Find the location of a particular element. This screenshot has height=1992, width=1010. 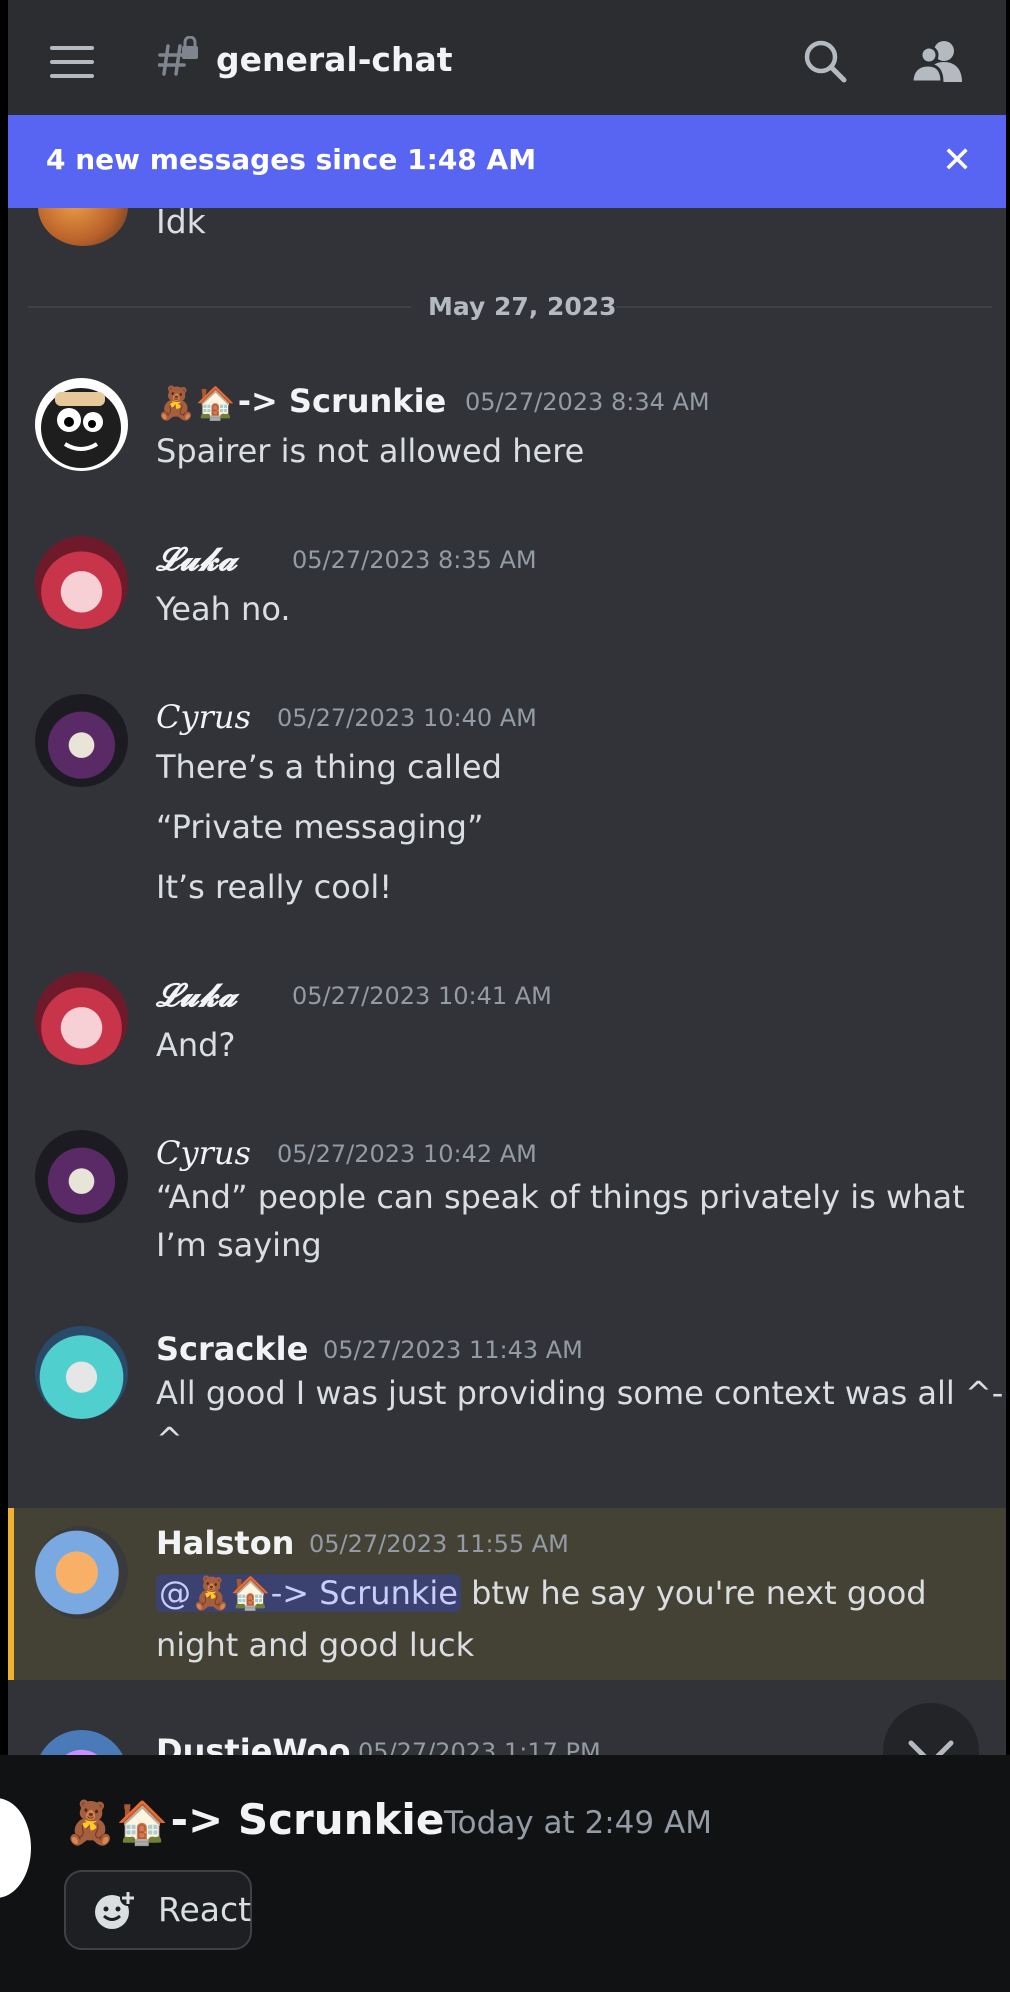

message-text: It’s really cool! is located at coordinates (274, 887).